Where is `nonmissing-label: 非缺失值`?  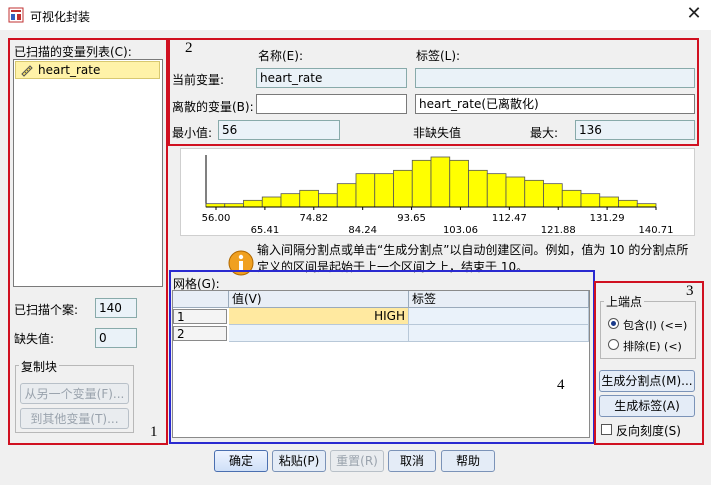
nonmissing-label: 非缺失值 is located at coordinates (437, 133).